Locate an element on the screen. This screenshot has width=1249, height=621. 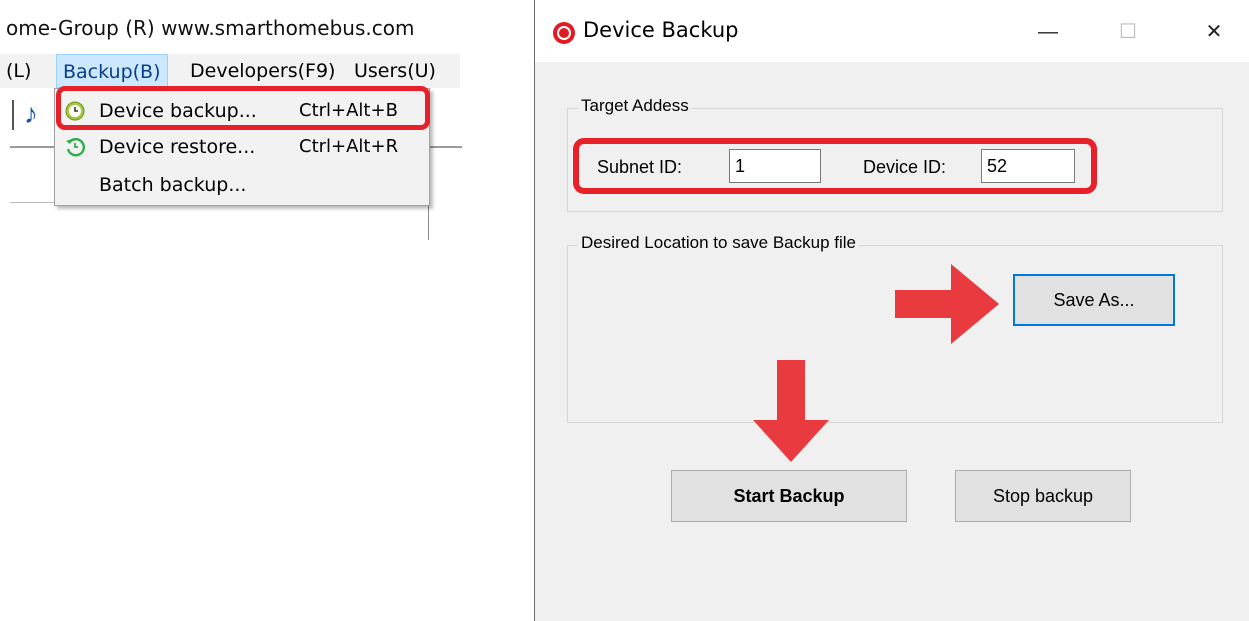
arrow-right-icon is located at coordinates (947, 304).